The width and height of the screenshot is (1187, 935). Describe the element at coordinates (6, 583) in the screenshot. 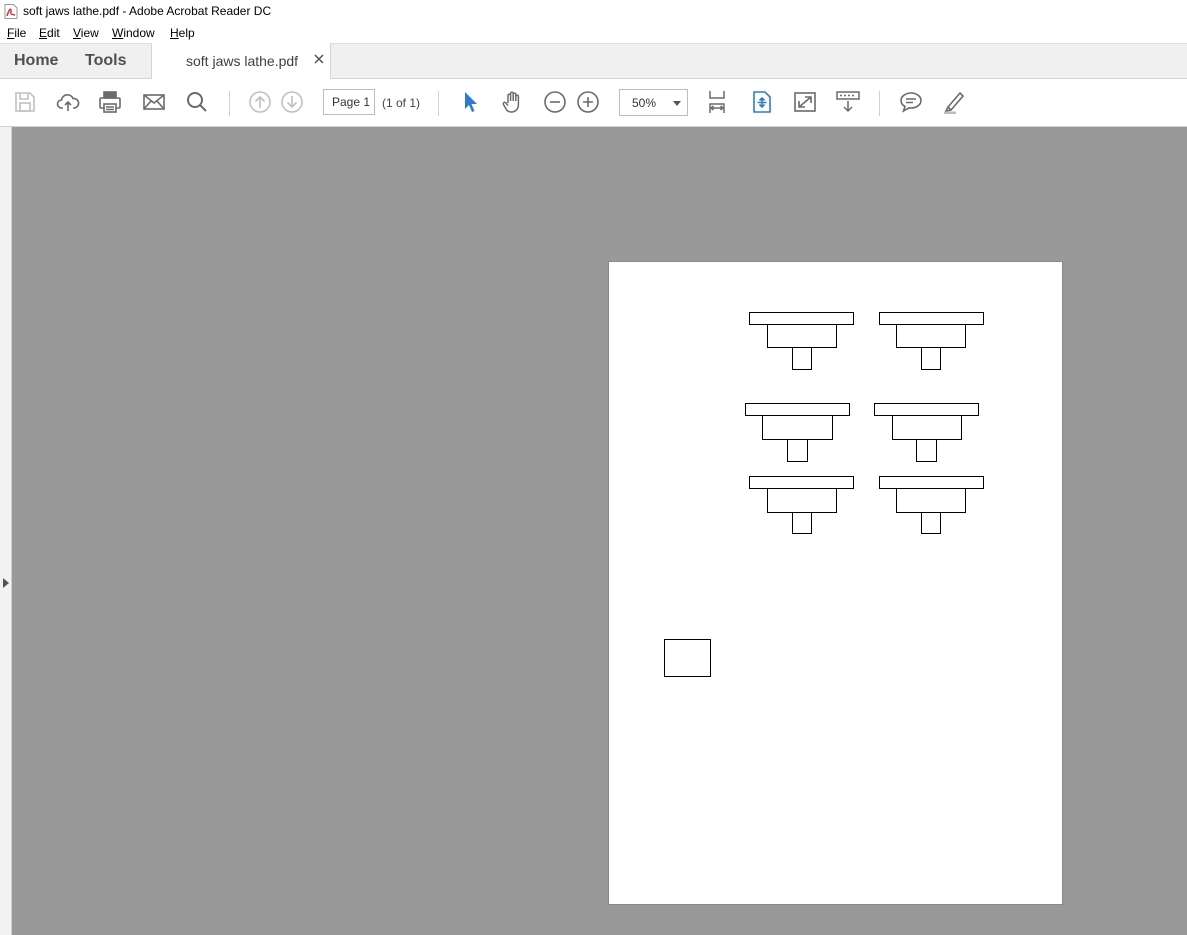

I see `chevron-right-icon` at that location.